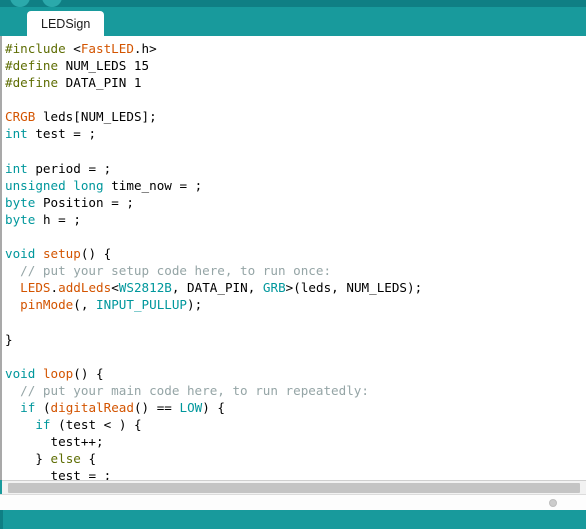 Image resolution: width=586 pixels, height=529 pixels. I want to click on code-line: pinMode(, INPUT_PULLUP);, so click(111, 305).